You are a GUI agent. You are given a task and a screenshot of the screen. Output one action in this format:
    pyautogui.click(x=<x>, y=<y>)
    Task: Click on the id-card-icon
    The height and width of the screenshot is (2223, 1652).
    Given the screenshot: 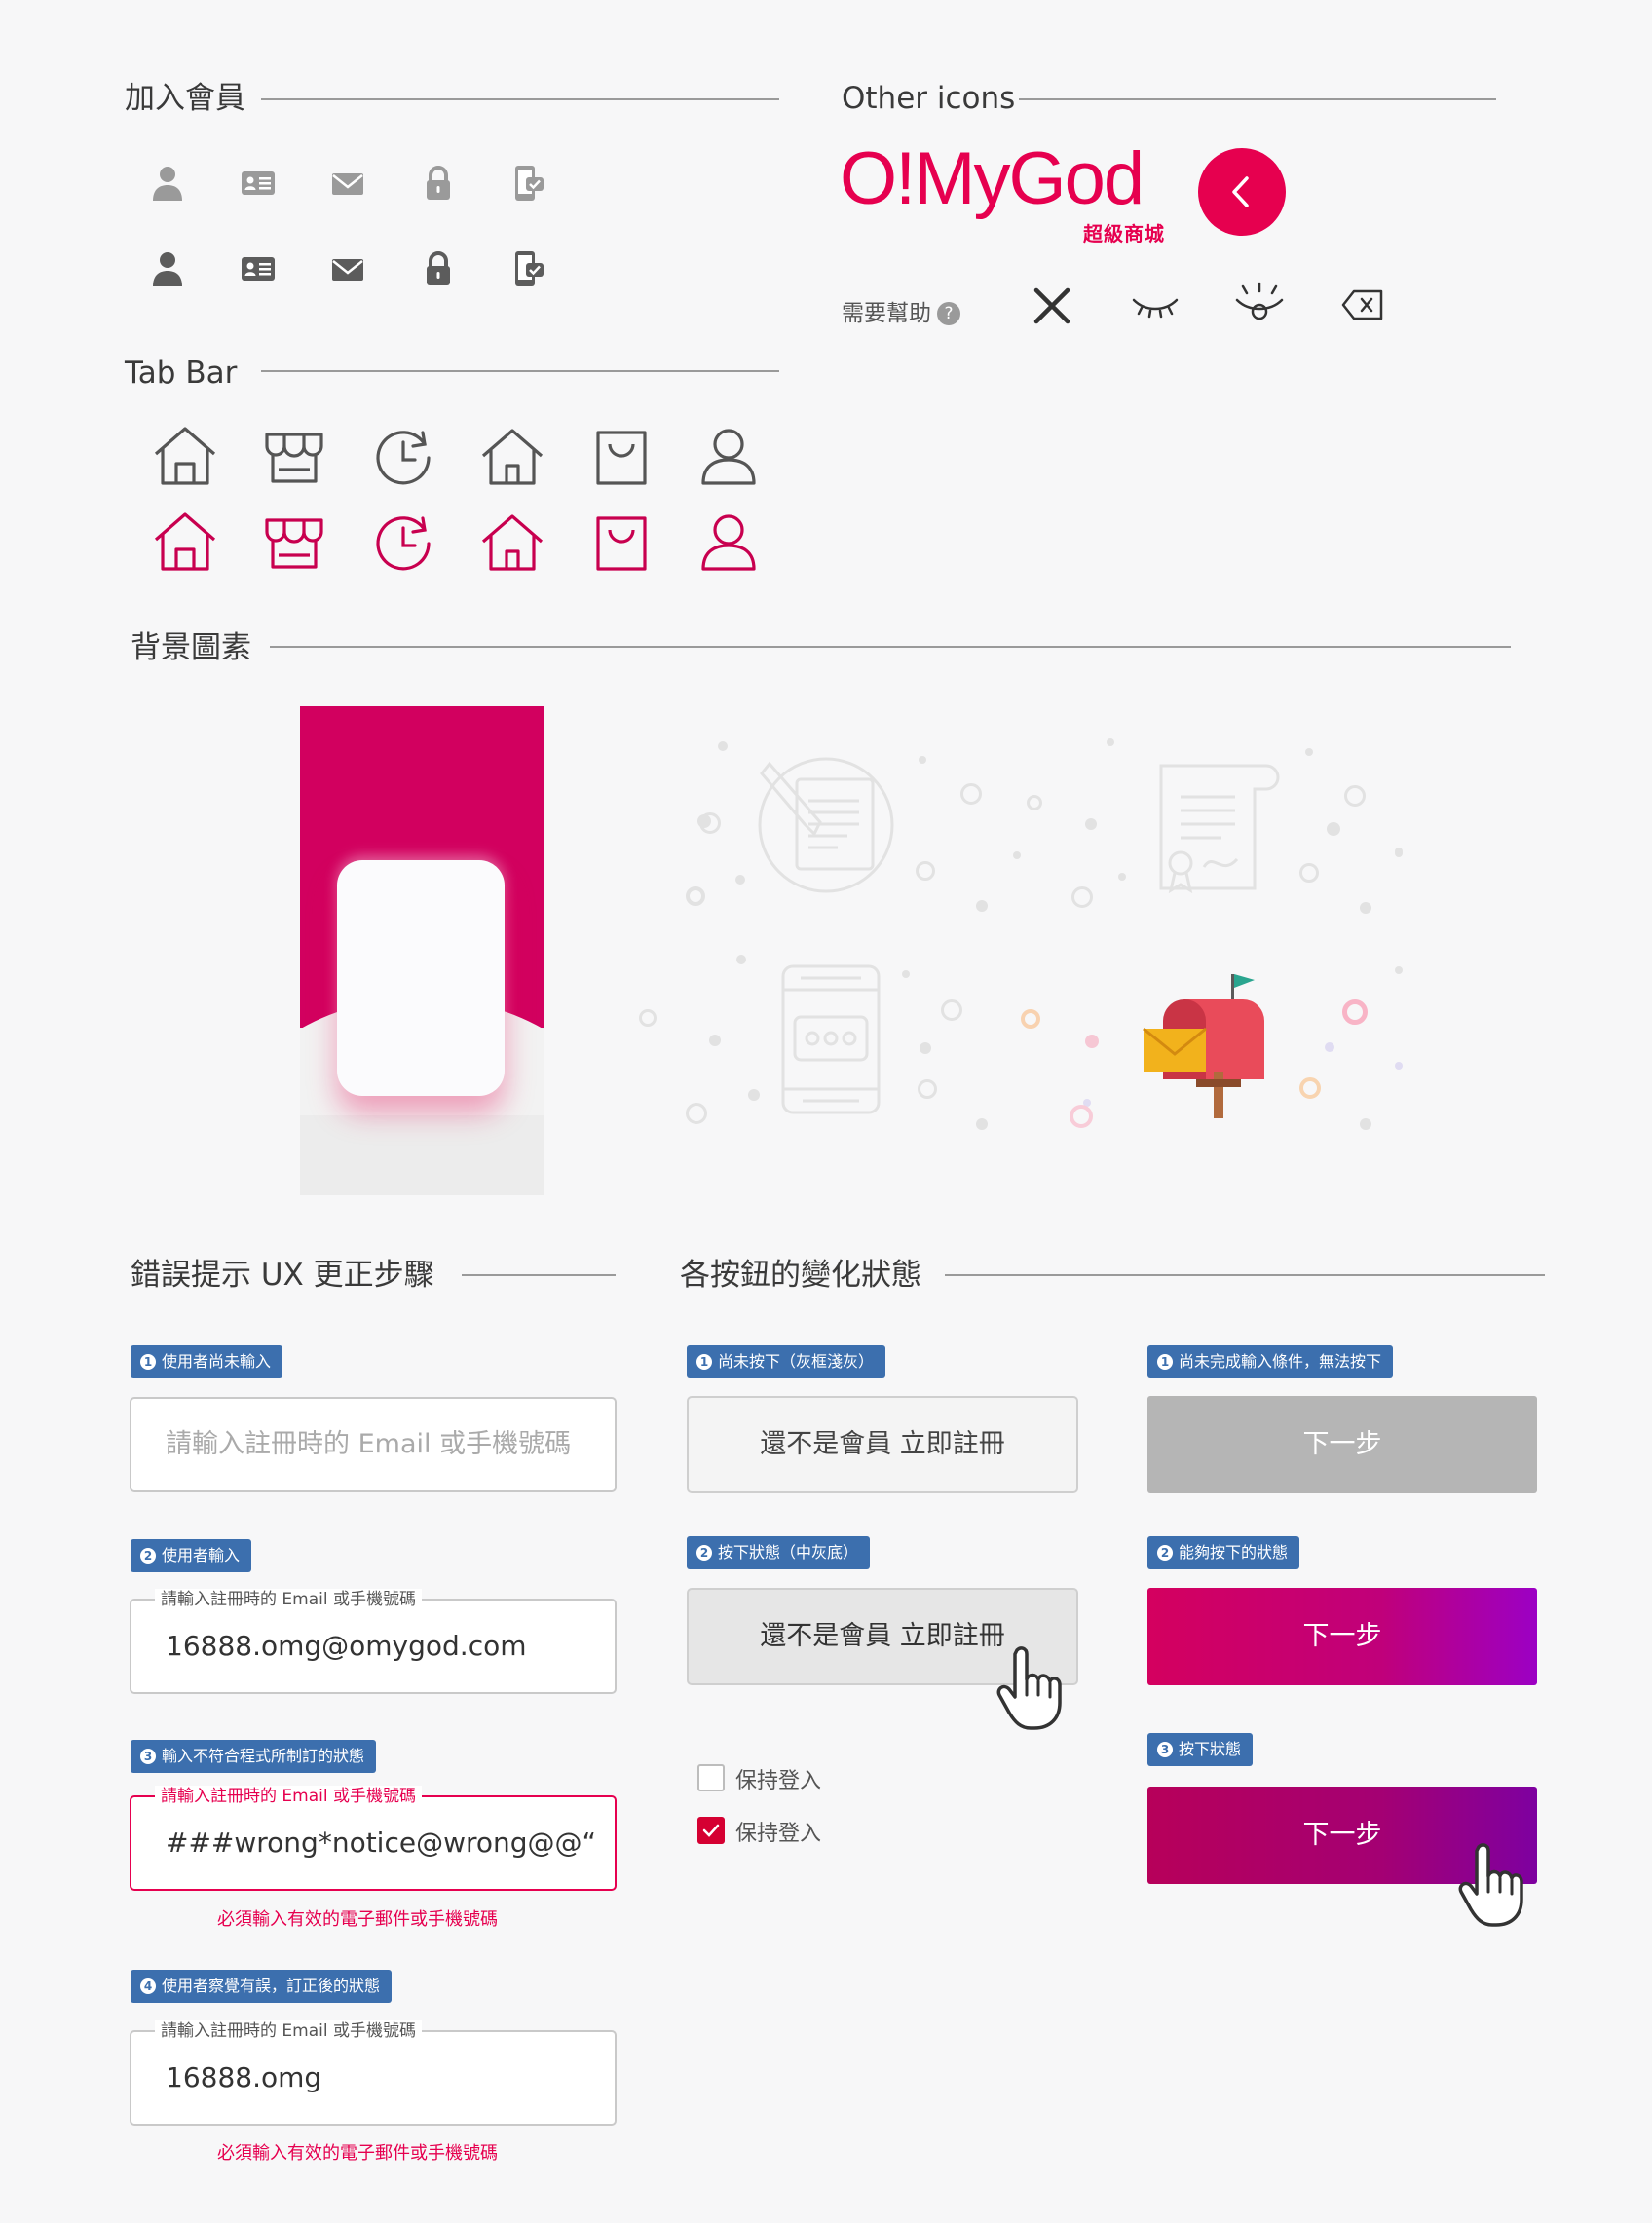 What is the action you would take?
    pyautogui.click(x=259, y=183)
    